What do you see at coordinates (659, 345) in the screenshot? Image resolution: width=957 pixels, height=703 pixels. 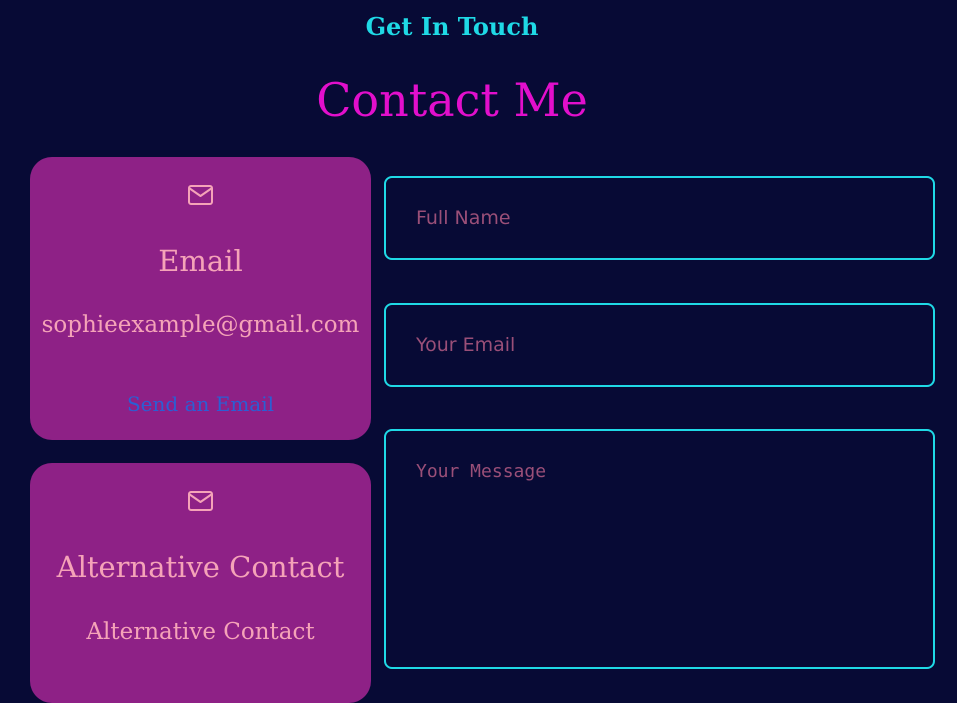 I see `email-input` at bounding box center [659, 345].